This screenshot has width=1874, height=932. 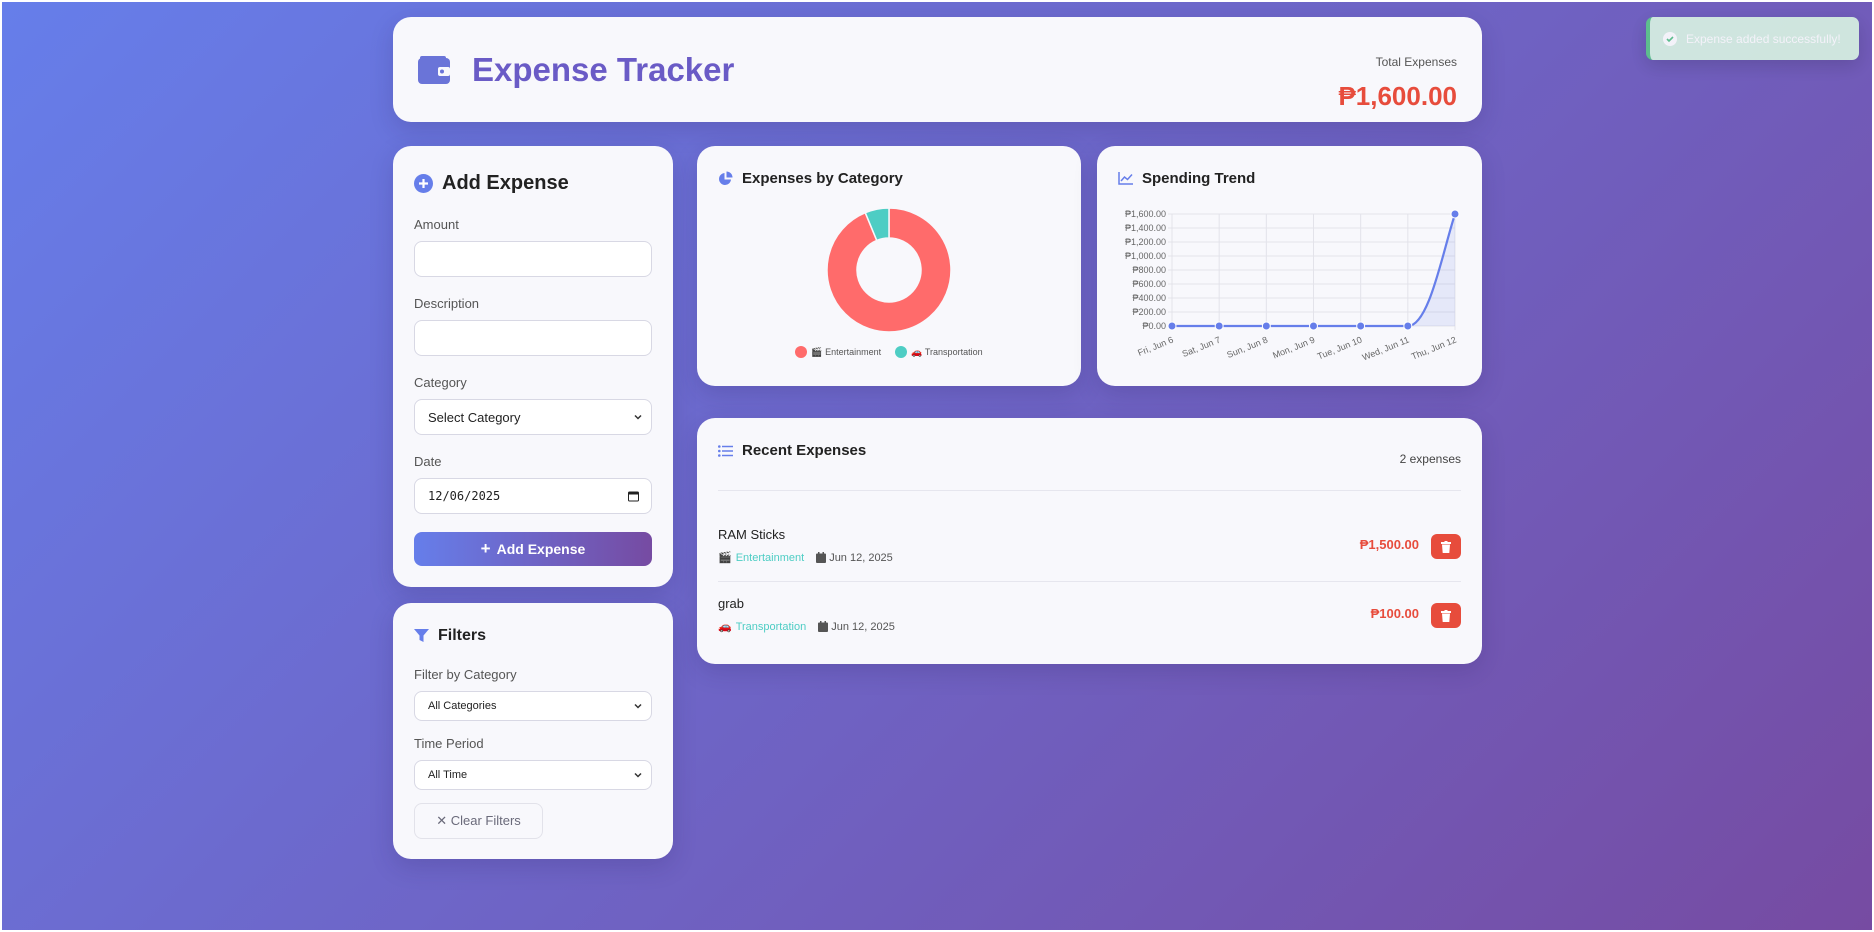 What do you see at coordinates (447, 303) in the screenshot?
I see `description-label: Description` at bounding box center [447, 303].